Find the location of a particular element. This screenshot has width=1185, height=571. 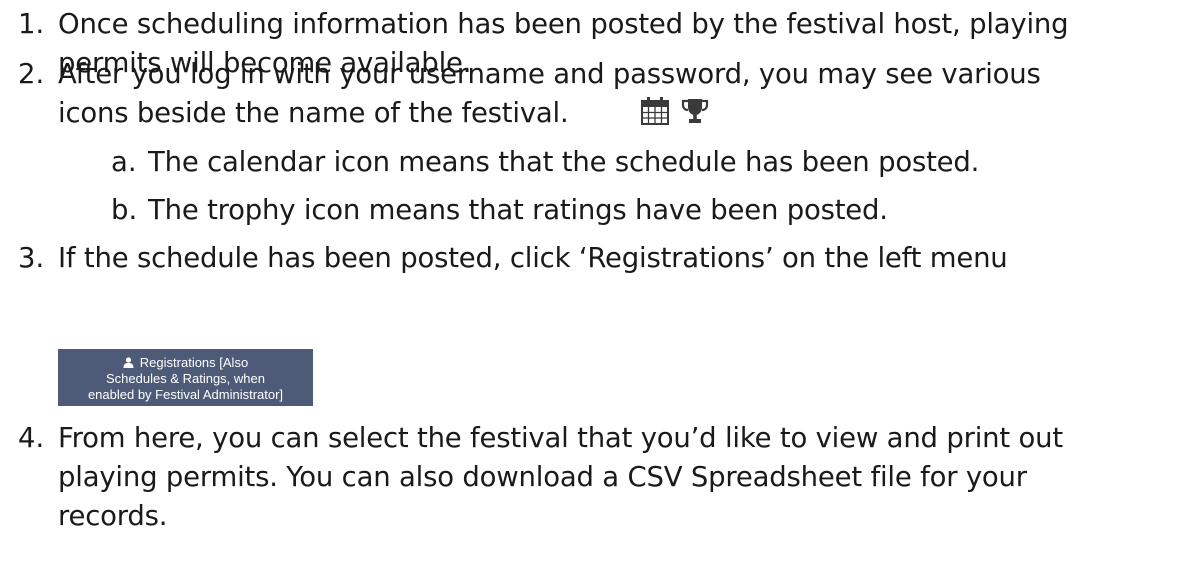

calendar-icon is located at coordinates (655, 111).